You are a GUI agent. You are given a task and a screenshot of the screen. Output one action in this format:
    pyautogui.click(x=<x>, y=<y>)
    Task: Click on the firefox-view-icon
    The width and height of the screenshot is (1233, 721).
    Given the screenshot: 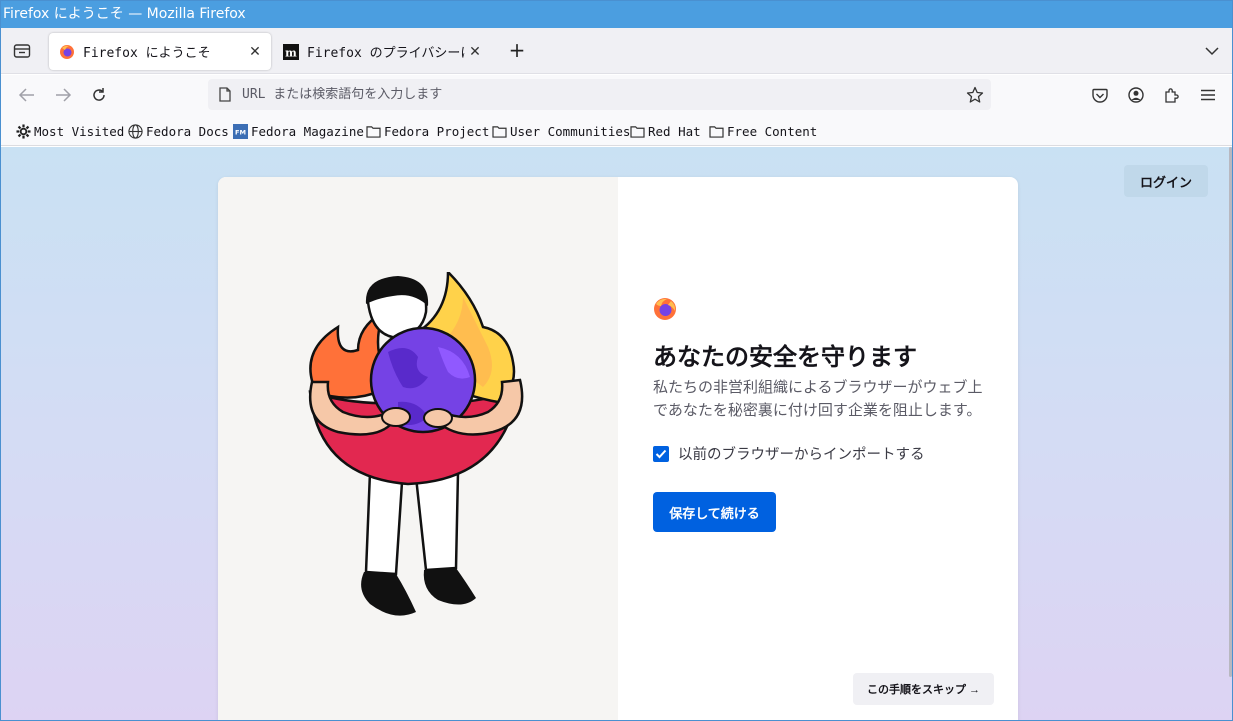 What is the action you would take?
    pyautogui.click(x=22, y=51)
    